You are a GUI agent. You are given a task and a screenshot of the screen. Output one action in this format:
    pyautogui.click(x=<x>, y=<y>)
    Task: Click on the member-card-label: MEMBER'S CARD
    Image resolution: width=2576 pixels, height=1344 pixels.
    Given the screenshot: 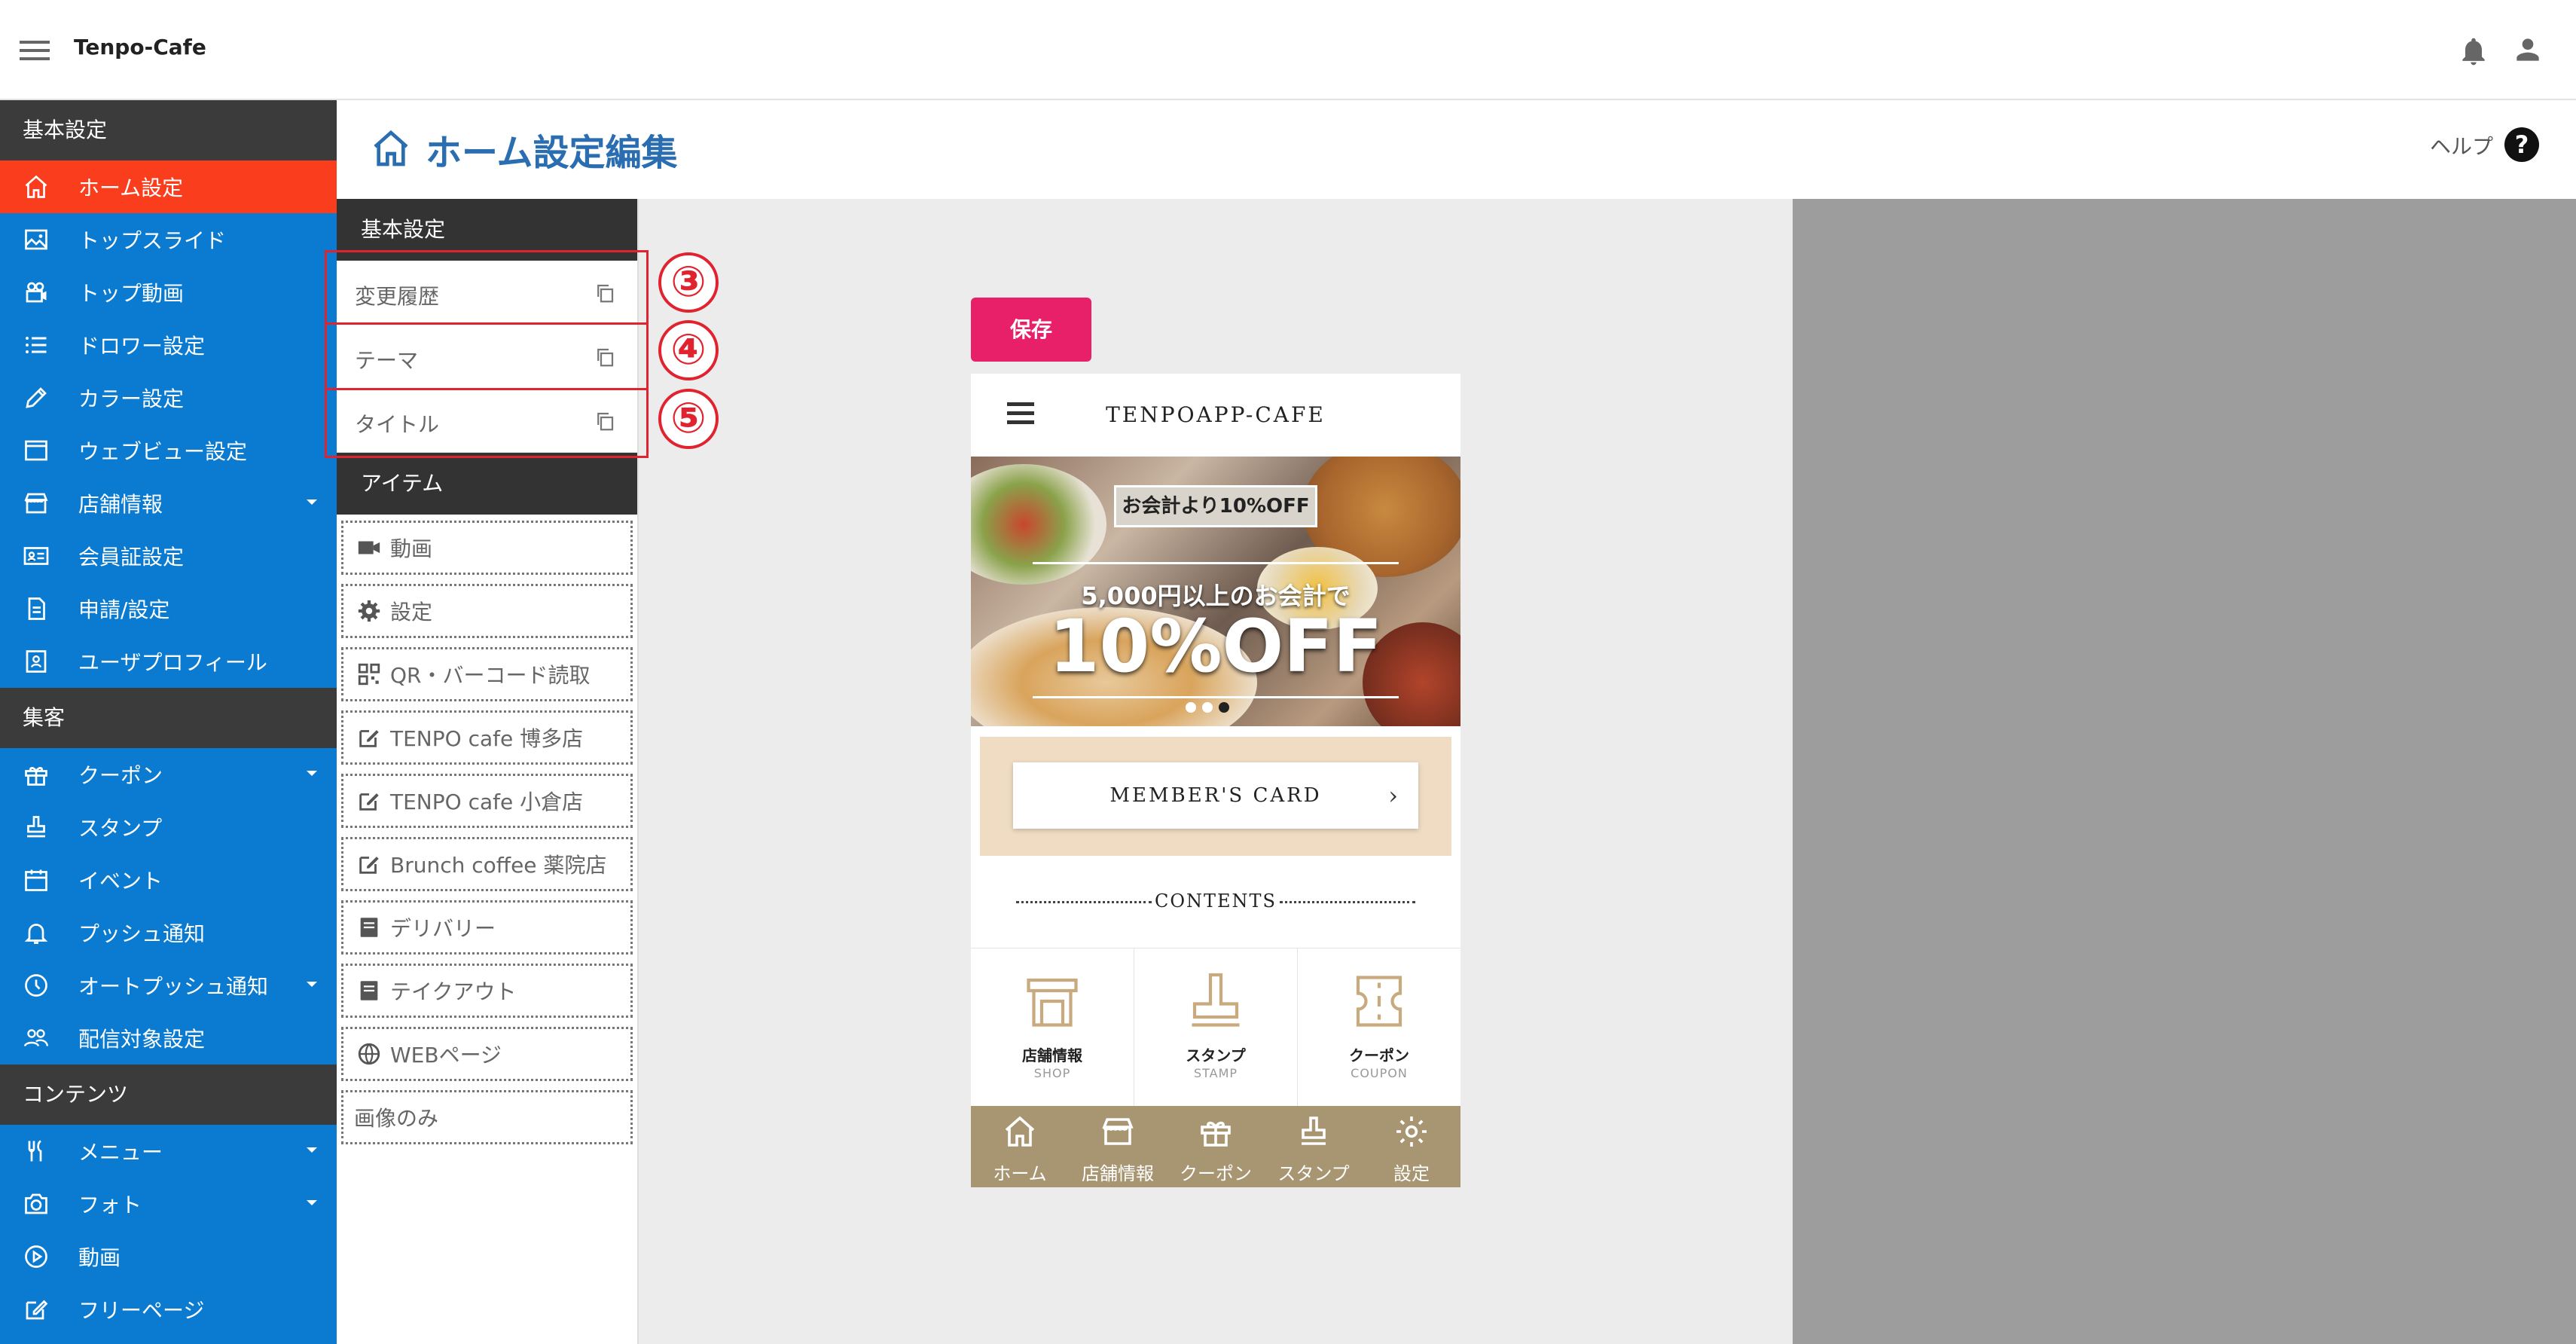 What is the action you would take?
    pyautogui.click(x=1215, y=795)
    